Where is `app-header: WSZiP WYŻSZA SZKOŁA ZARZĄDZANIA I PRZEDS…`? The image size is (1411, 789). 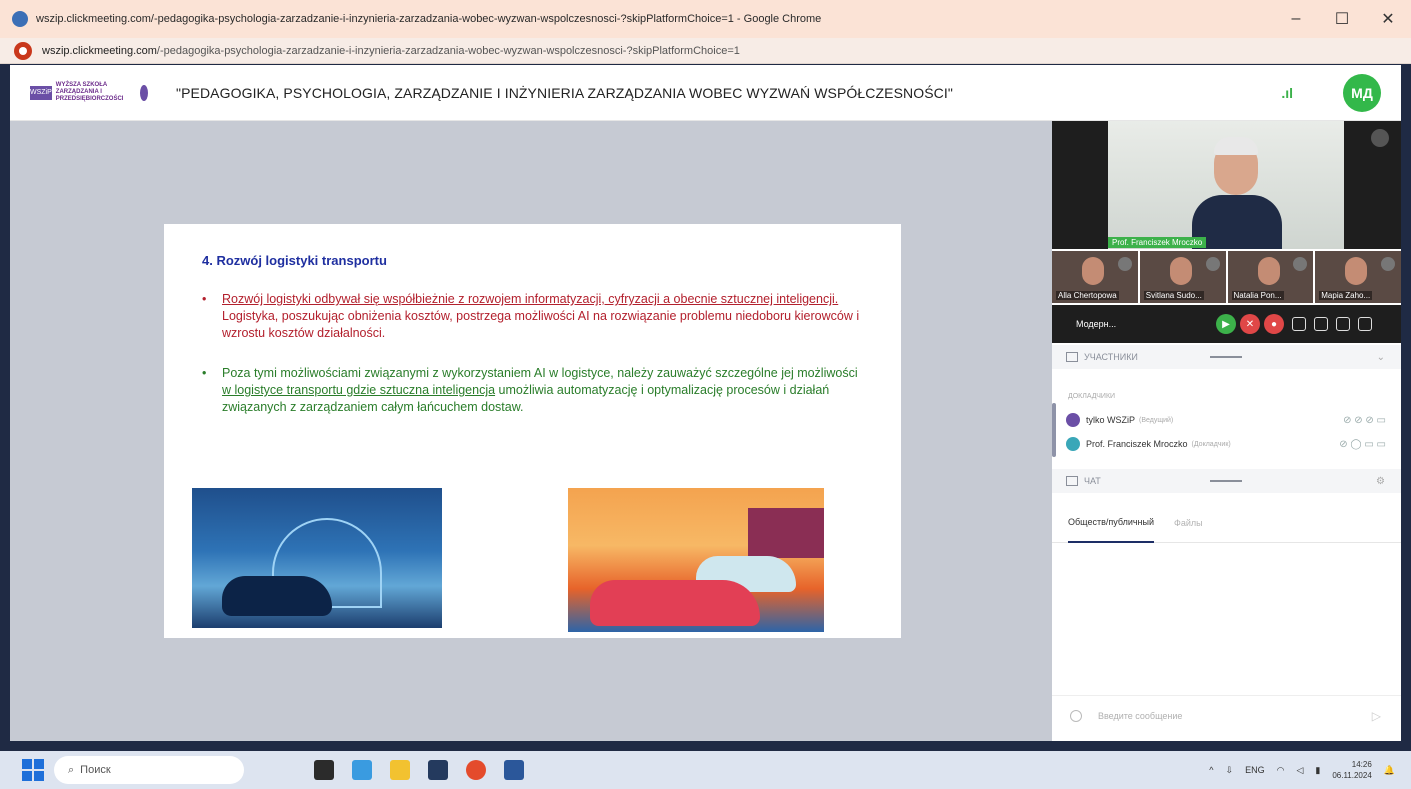 app-header: WSZiP WYŻSZA SZKOŁA ZARZĄDZANIA I PRZEDS… is located at coordinates (705, 93).